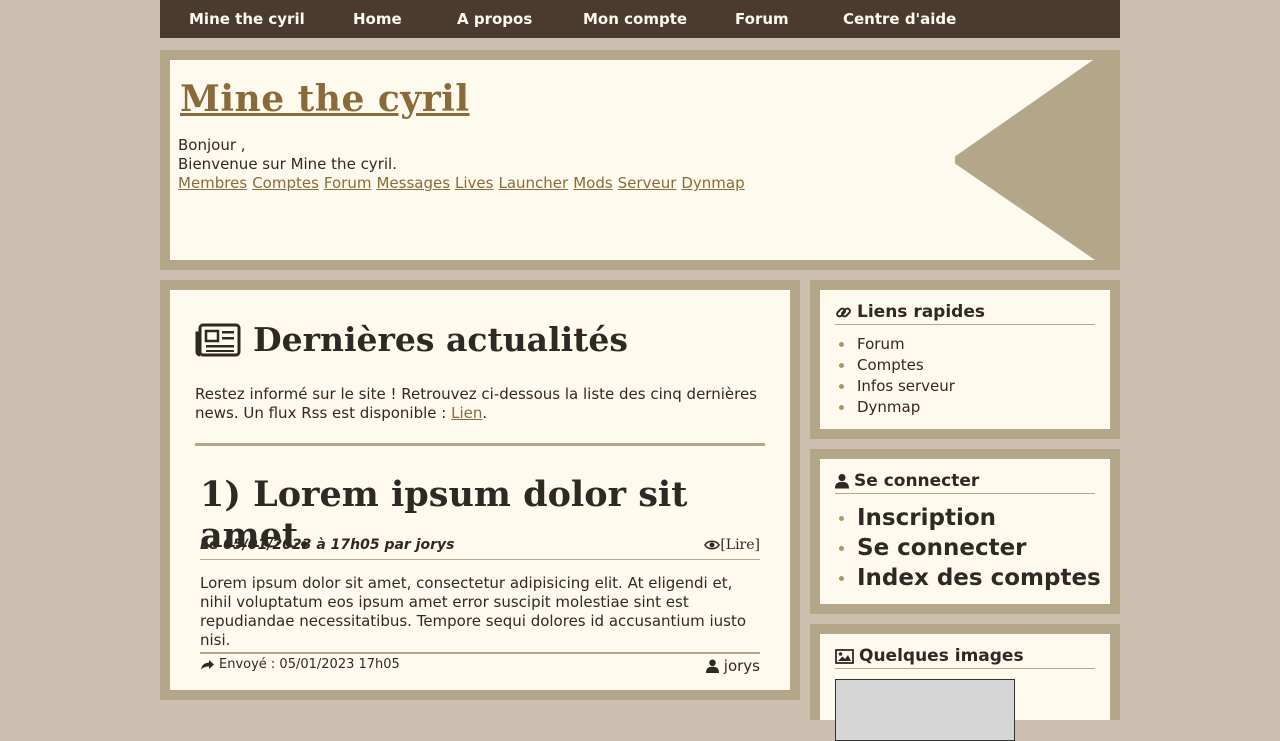 Image resolution: width=1280 pixels, height=741 pixels. I want to click on news-heading: Dernières actualités, so click(411, 339).